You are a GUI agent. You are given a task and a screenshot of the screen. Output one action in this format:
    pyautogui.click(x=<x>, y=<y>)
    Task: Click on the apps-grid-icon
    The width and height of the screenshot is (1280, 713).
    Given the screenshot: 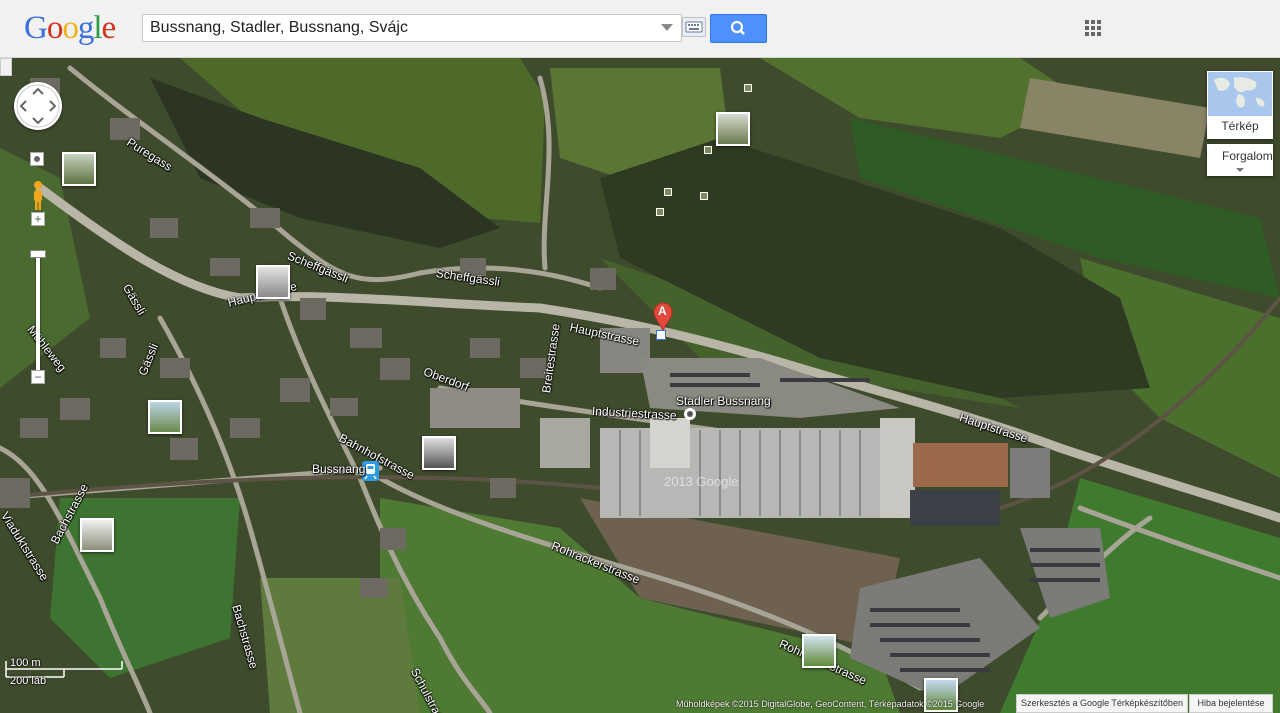 What is the action you would take?
    pyautogui.click(x=1093, y=28)
    